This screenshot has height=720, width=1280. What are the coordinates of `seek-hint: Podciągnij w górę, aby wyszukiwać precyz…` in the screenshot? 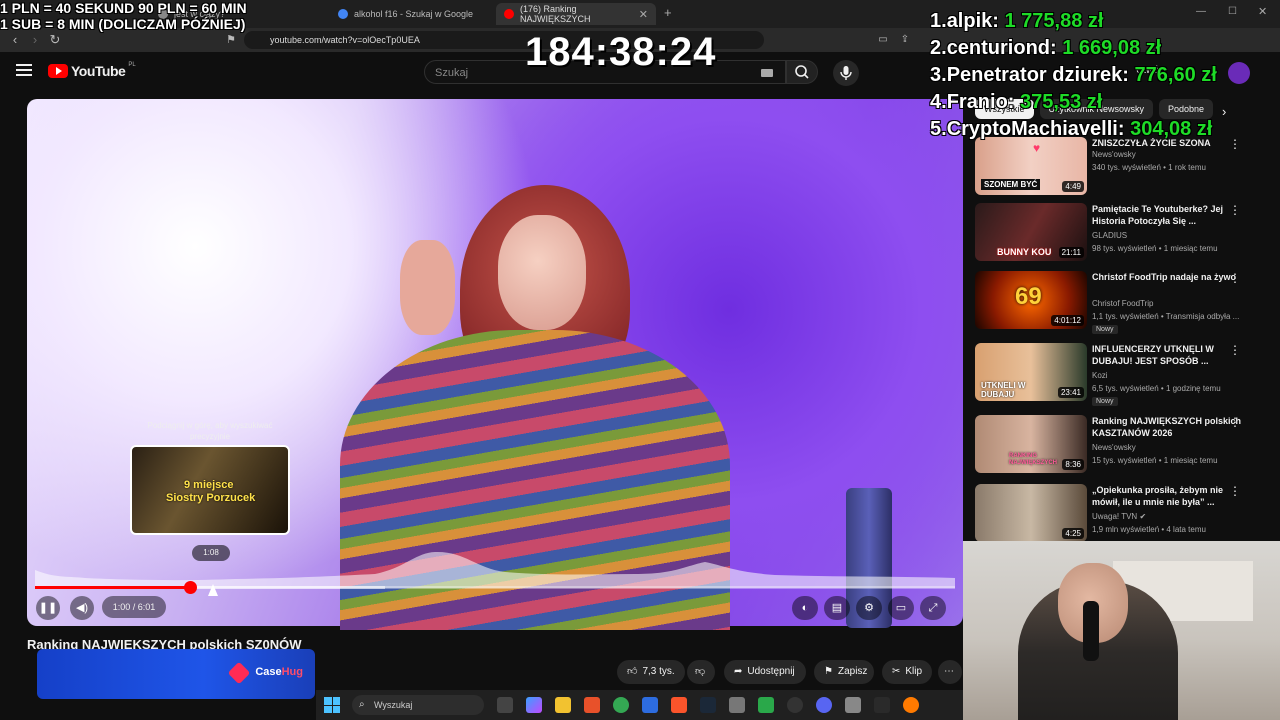 It's located at (210, 431).